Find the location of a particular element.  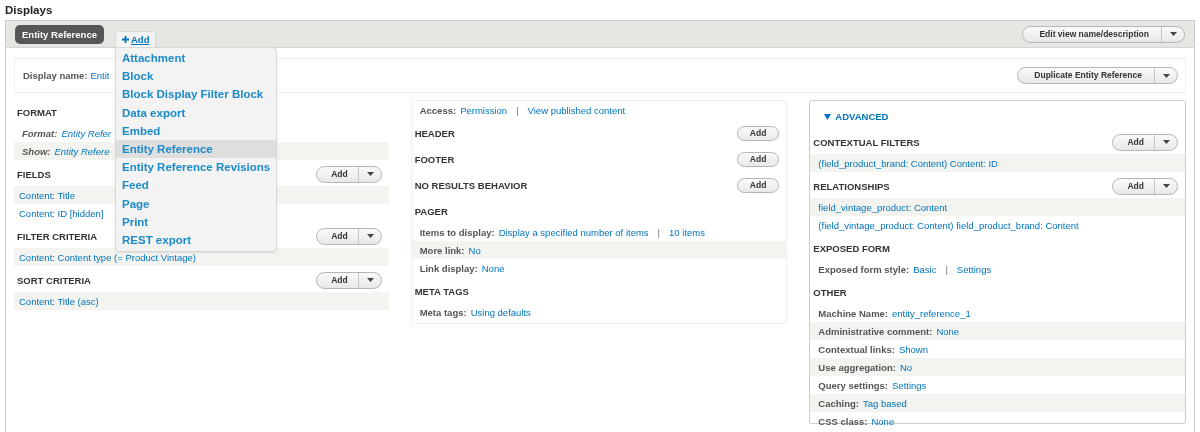

section-title: SORT CRITERIA is located at coordinates (54, 280).